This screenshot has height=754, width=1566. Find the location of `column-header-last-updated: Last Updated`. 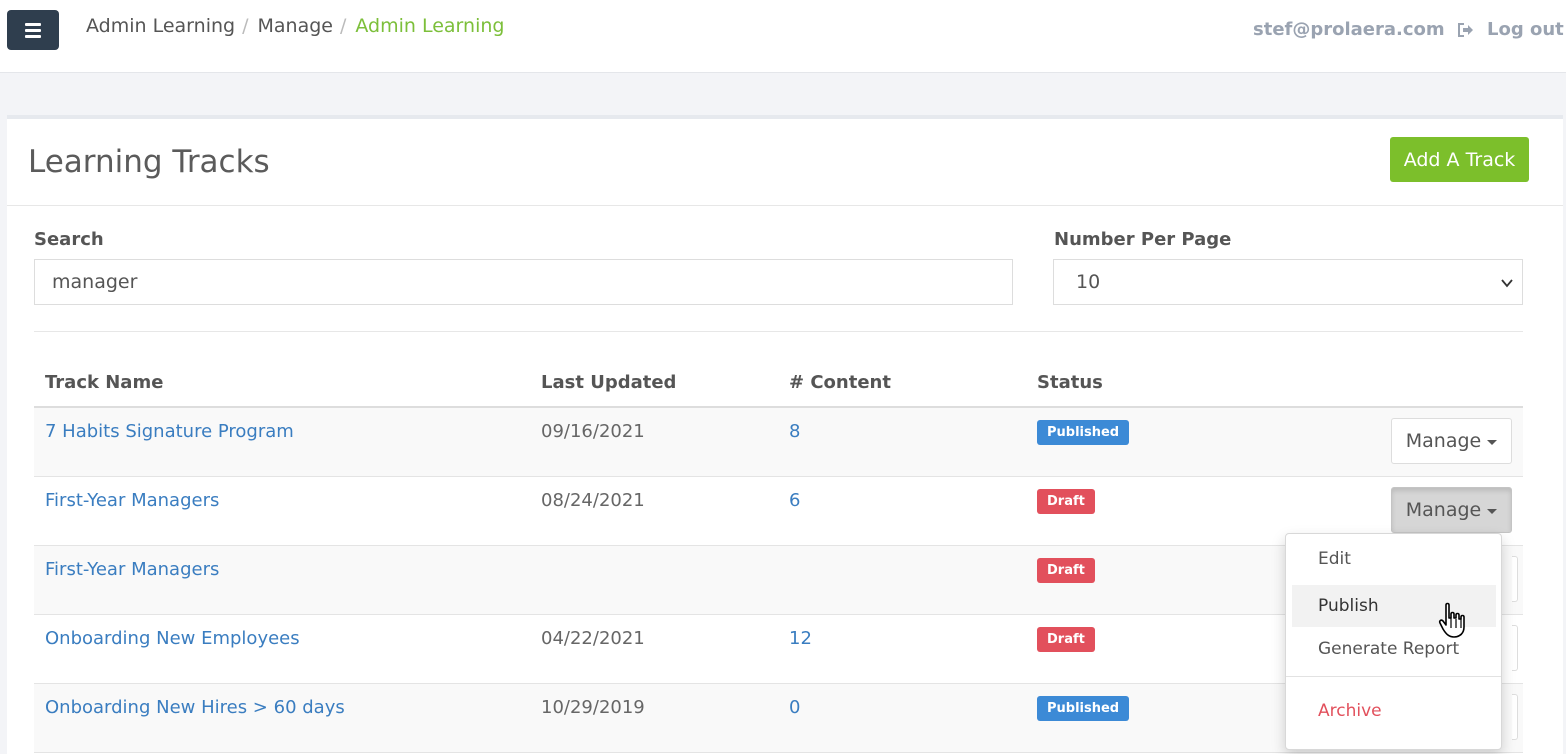

column-header-last-updated: Last Updated is located at coordinates (608, 382).